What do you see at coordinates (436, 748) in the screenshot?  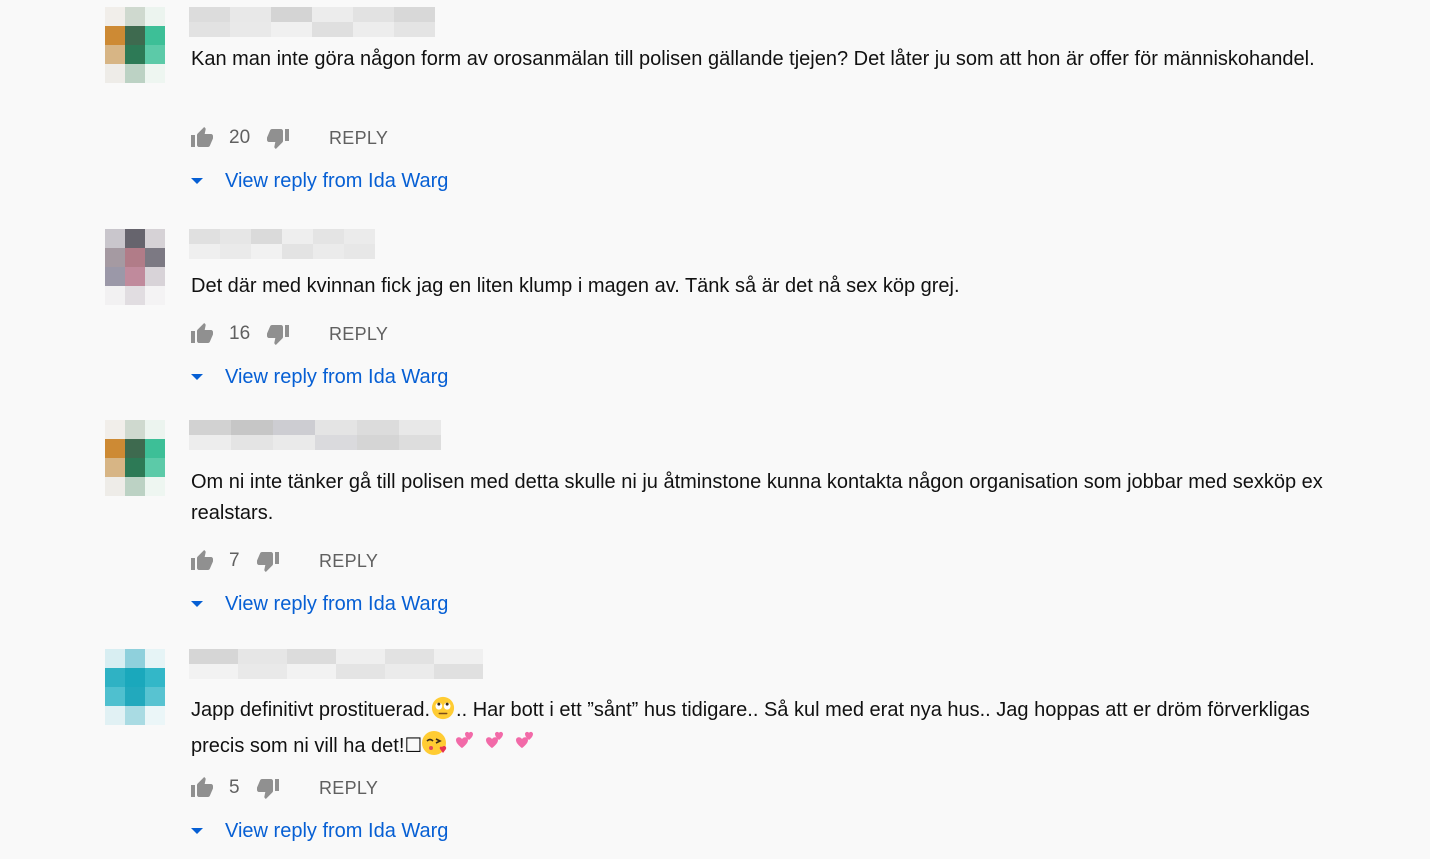 I see `face-blowing-kiss-emoji` at bounding box center [436, 748].